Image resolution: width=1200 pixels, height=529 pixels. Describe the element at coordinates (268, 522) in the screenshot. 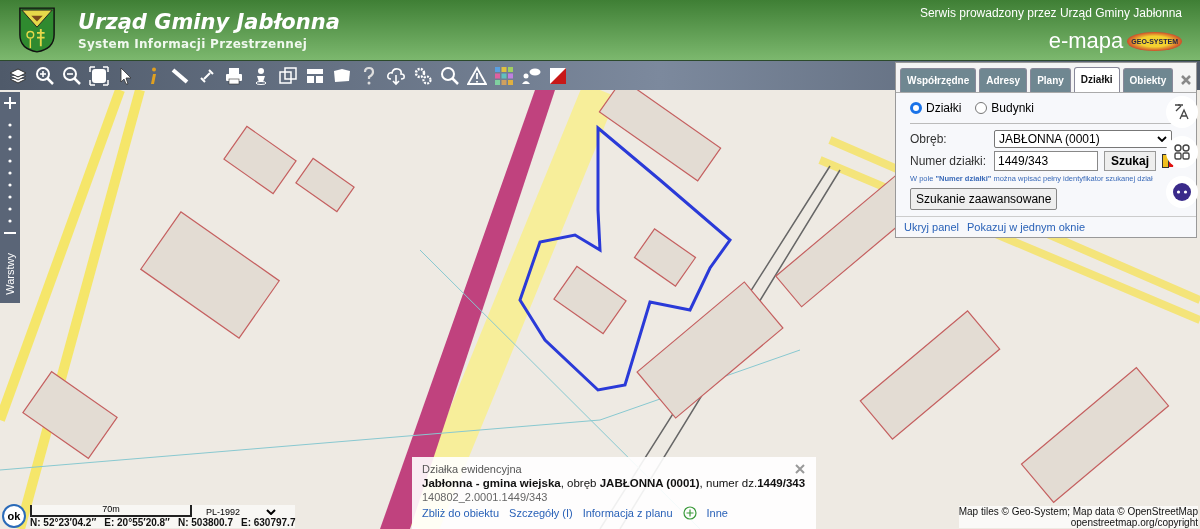

I see `coordinate-readout: E: 630797.7` at that location.